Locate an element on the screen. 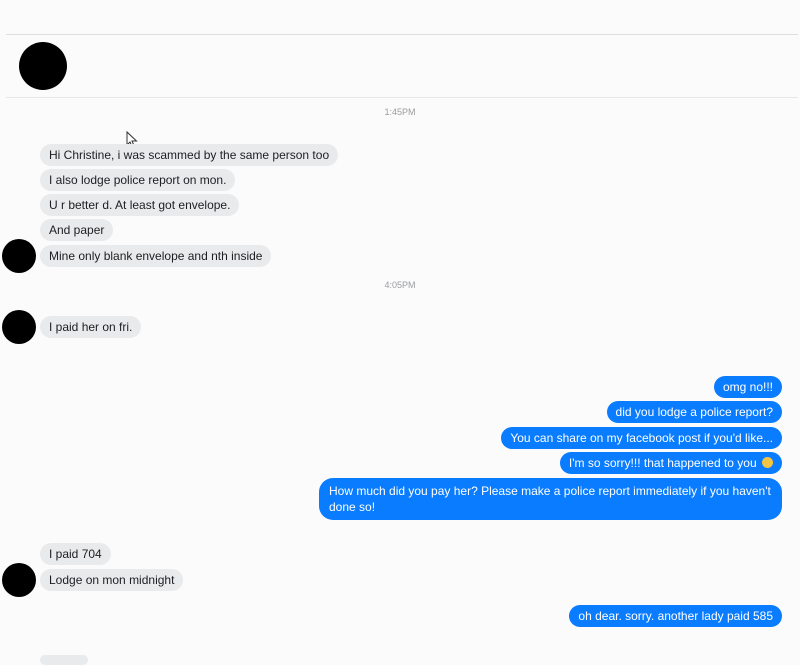 The image size is (800, 665). message-incoming: U r better d. At least got envelope. is located at coordinates (140, 205).